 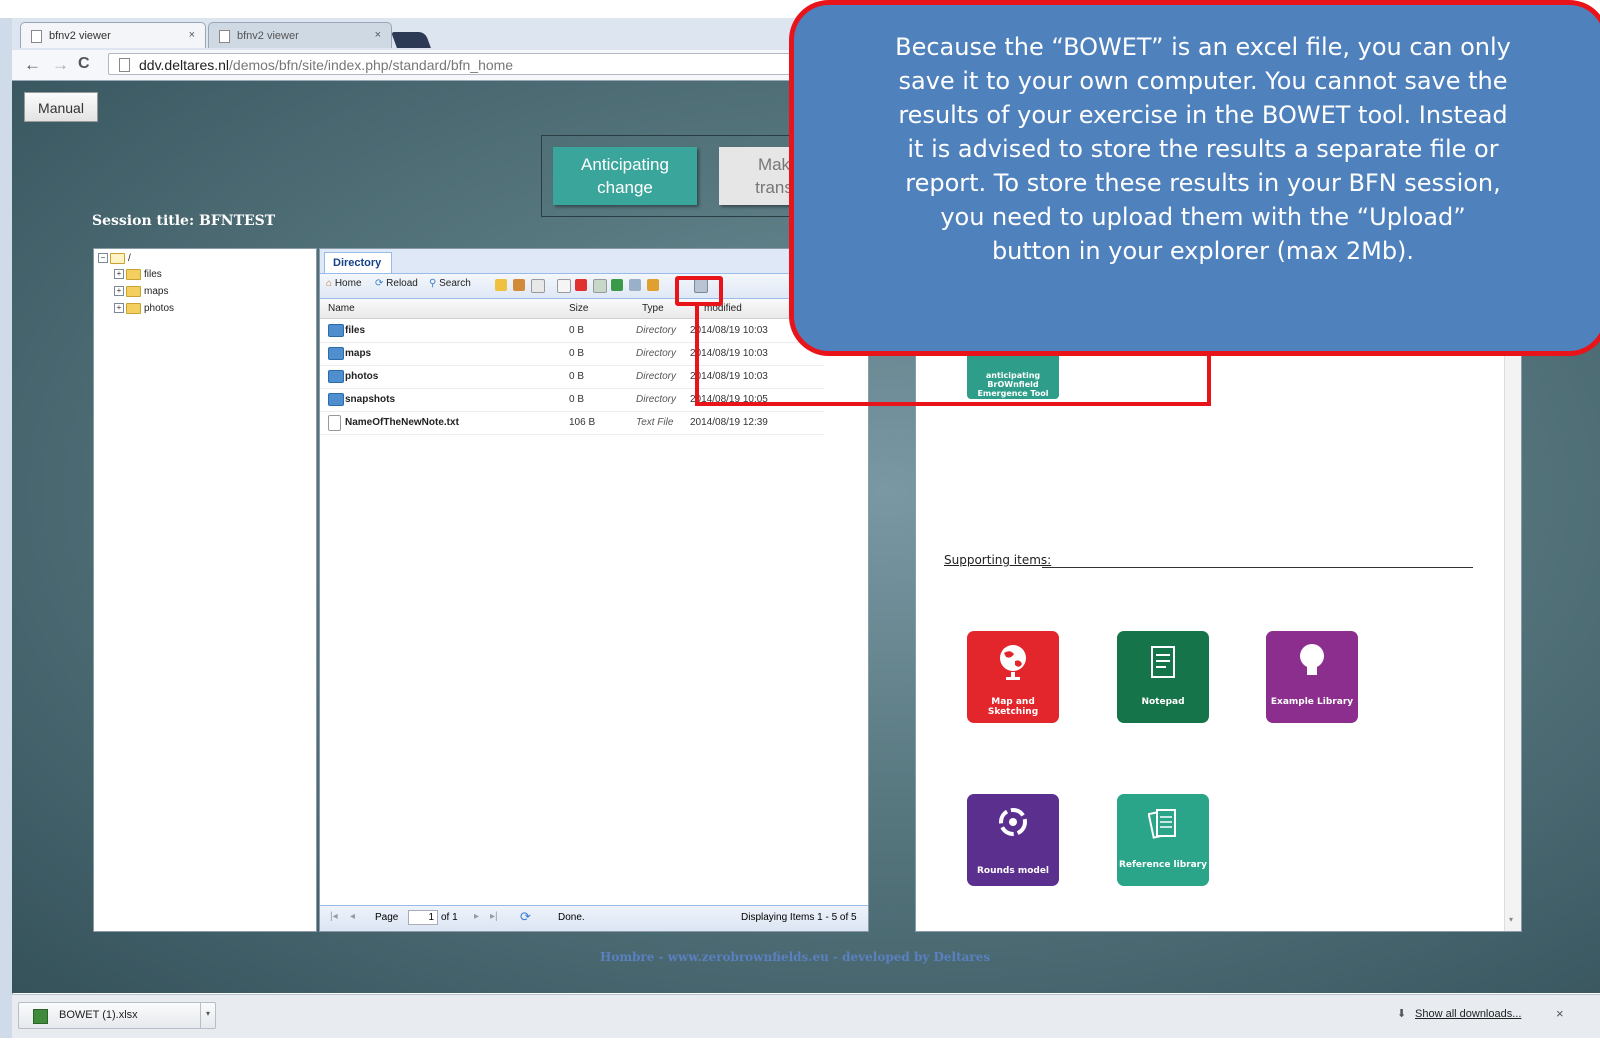 What do you see at coordinates (1162, 865) in the screenshot?
I see `app-label: Reference library` at bounding box center [1162, 865].